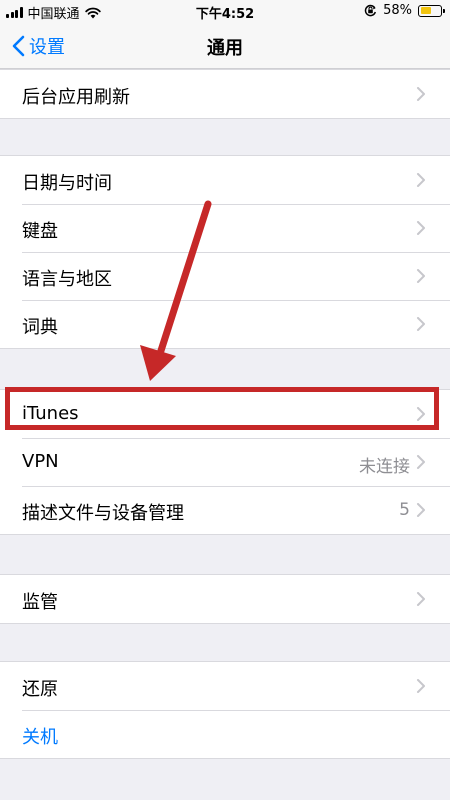 The width and height of the screenshot is (450, 800). Describe the element at coordinates (40, 736) in the screenshot. I see `shut-down-button: 关机` at that location.